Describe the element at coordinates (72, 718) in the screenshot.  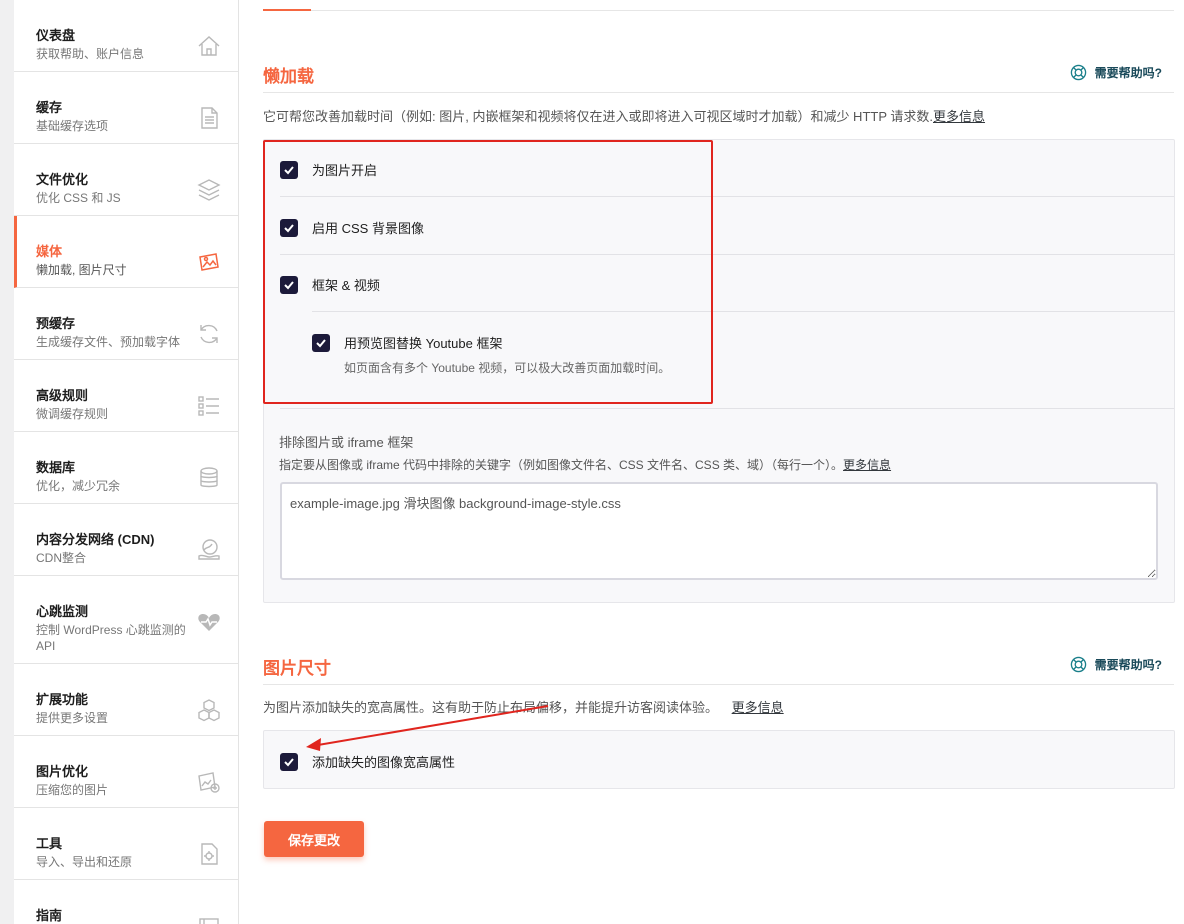
I see `sidebar-item-subtitle: 提供更多设置` at that location.